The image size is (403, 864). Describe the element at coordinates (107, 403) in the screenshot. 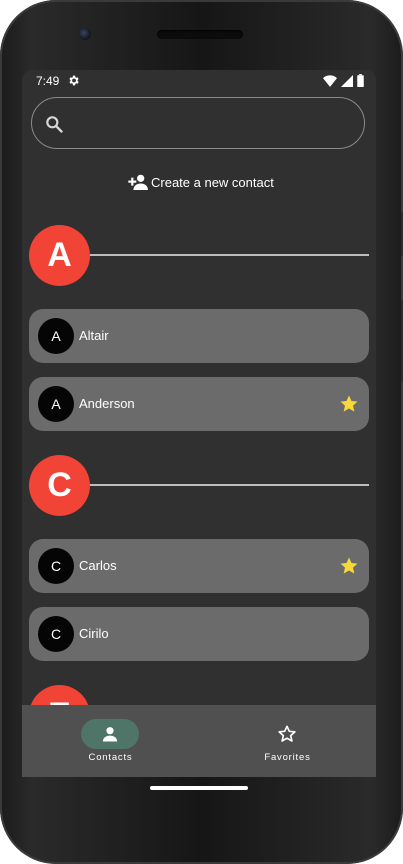

I see `contact-name: Anderson` at that location.